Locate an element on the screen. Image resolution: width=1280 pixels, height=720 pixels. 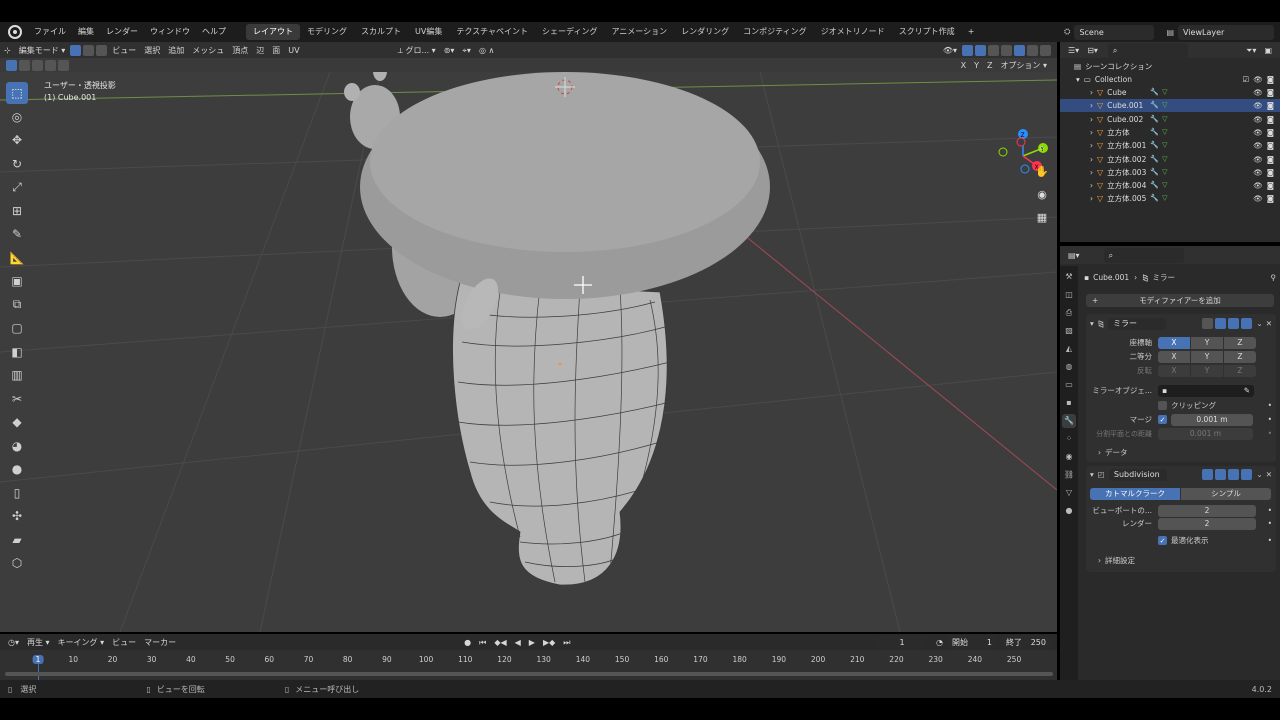
timeline-scrollbar is located at coordinates (529, 674).